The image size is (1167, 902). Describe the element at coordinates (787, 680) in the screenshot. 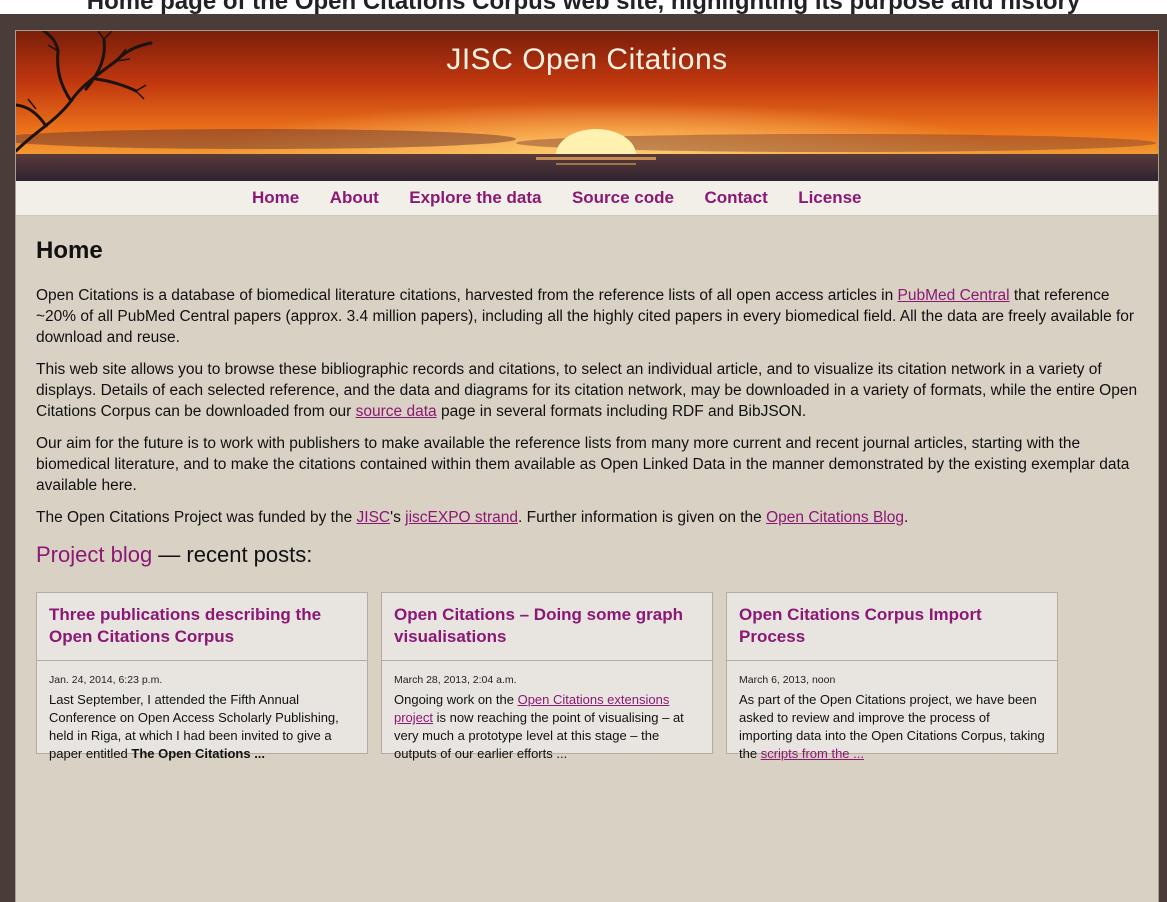

I see `blog-post-date: March 6, 2013, noon` at that location.